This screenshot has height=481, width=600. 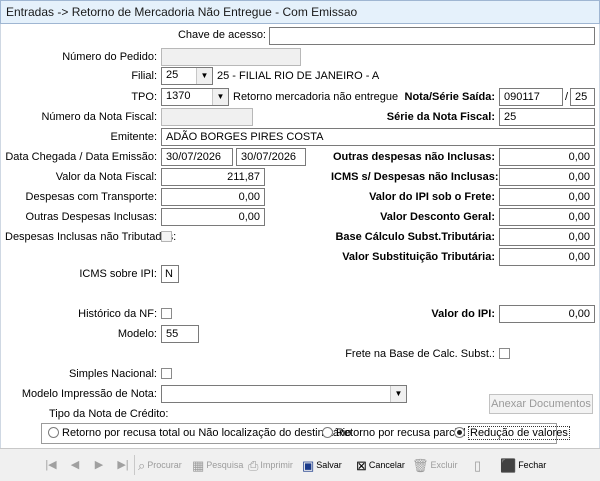 I want to click on exit-door-icon: ⬛, so click(x=508, y=465).